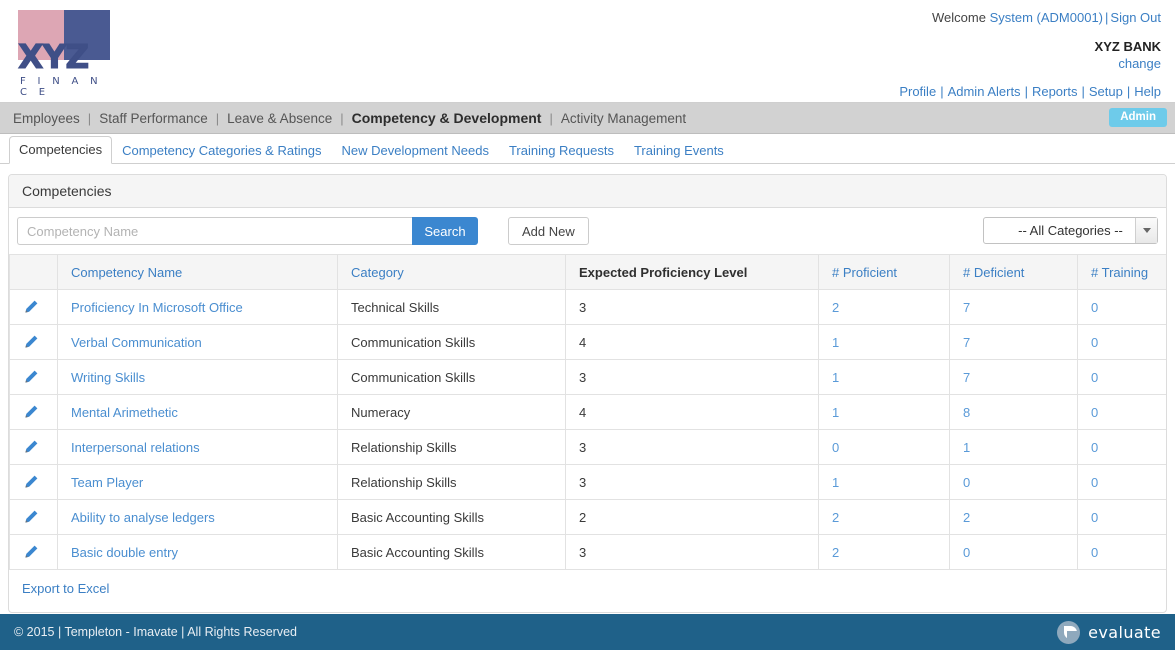 The height and width of the screenshot is (650, 1175). Describe the element at coordinates (587, 191) in the screenshot. I see `panel-title: Competencies` at that location.